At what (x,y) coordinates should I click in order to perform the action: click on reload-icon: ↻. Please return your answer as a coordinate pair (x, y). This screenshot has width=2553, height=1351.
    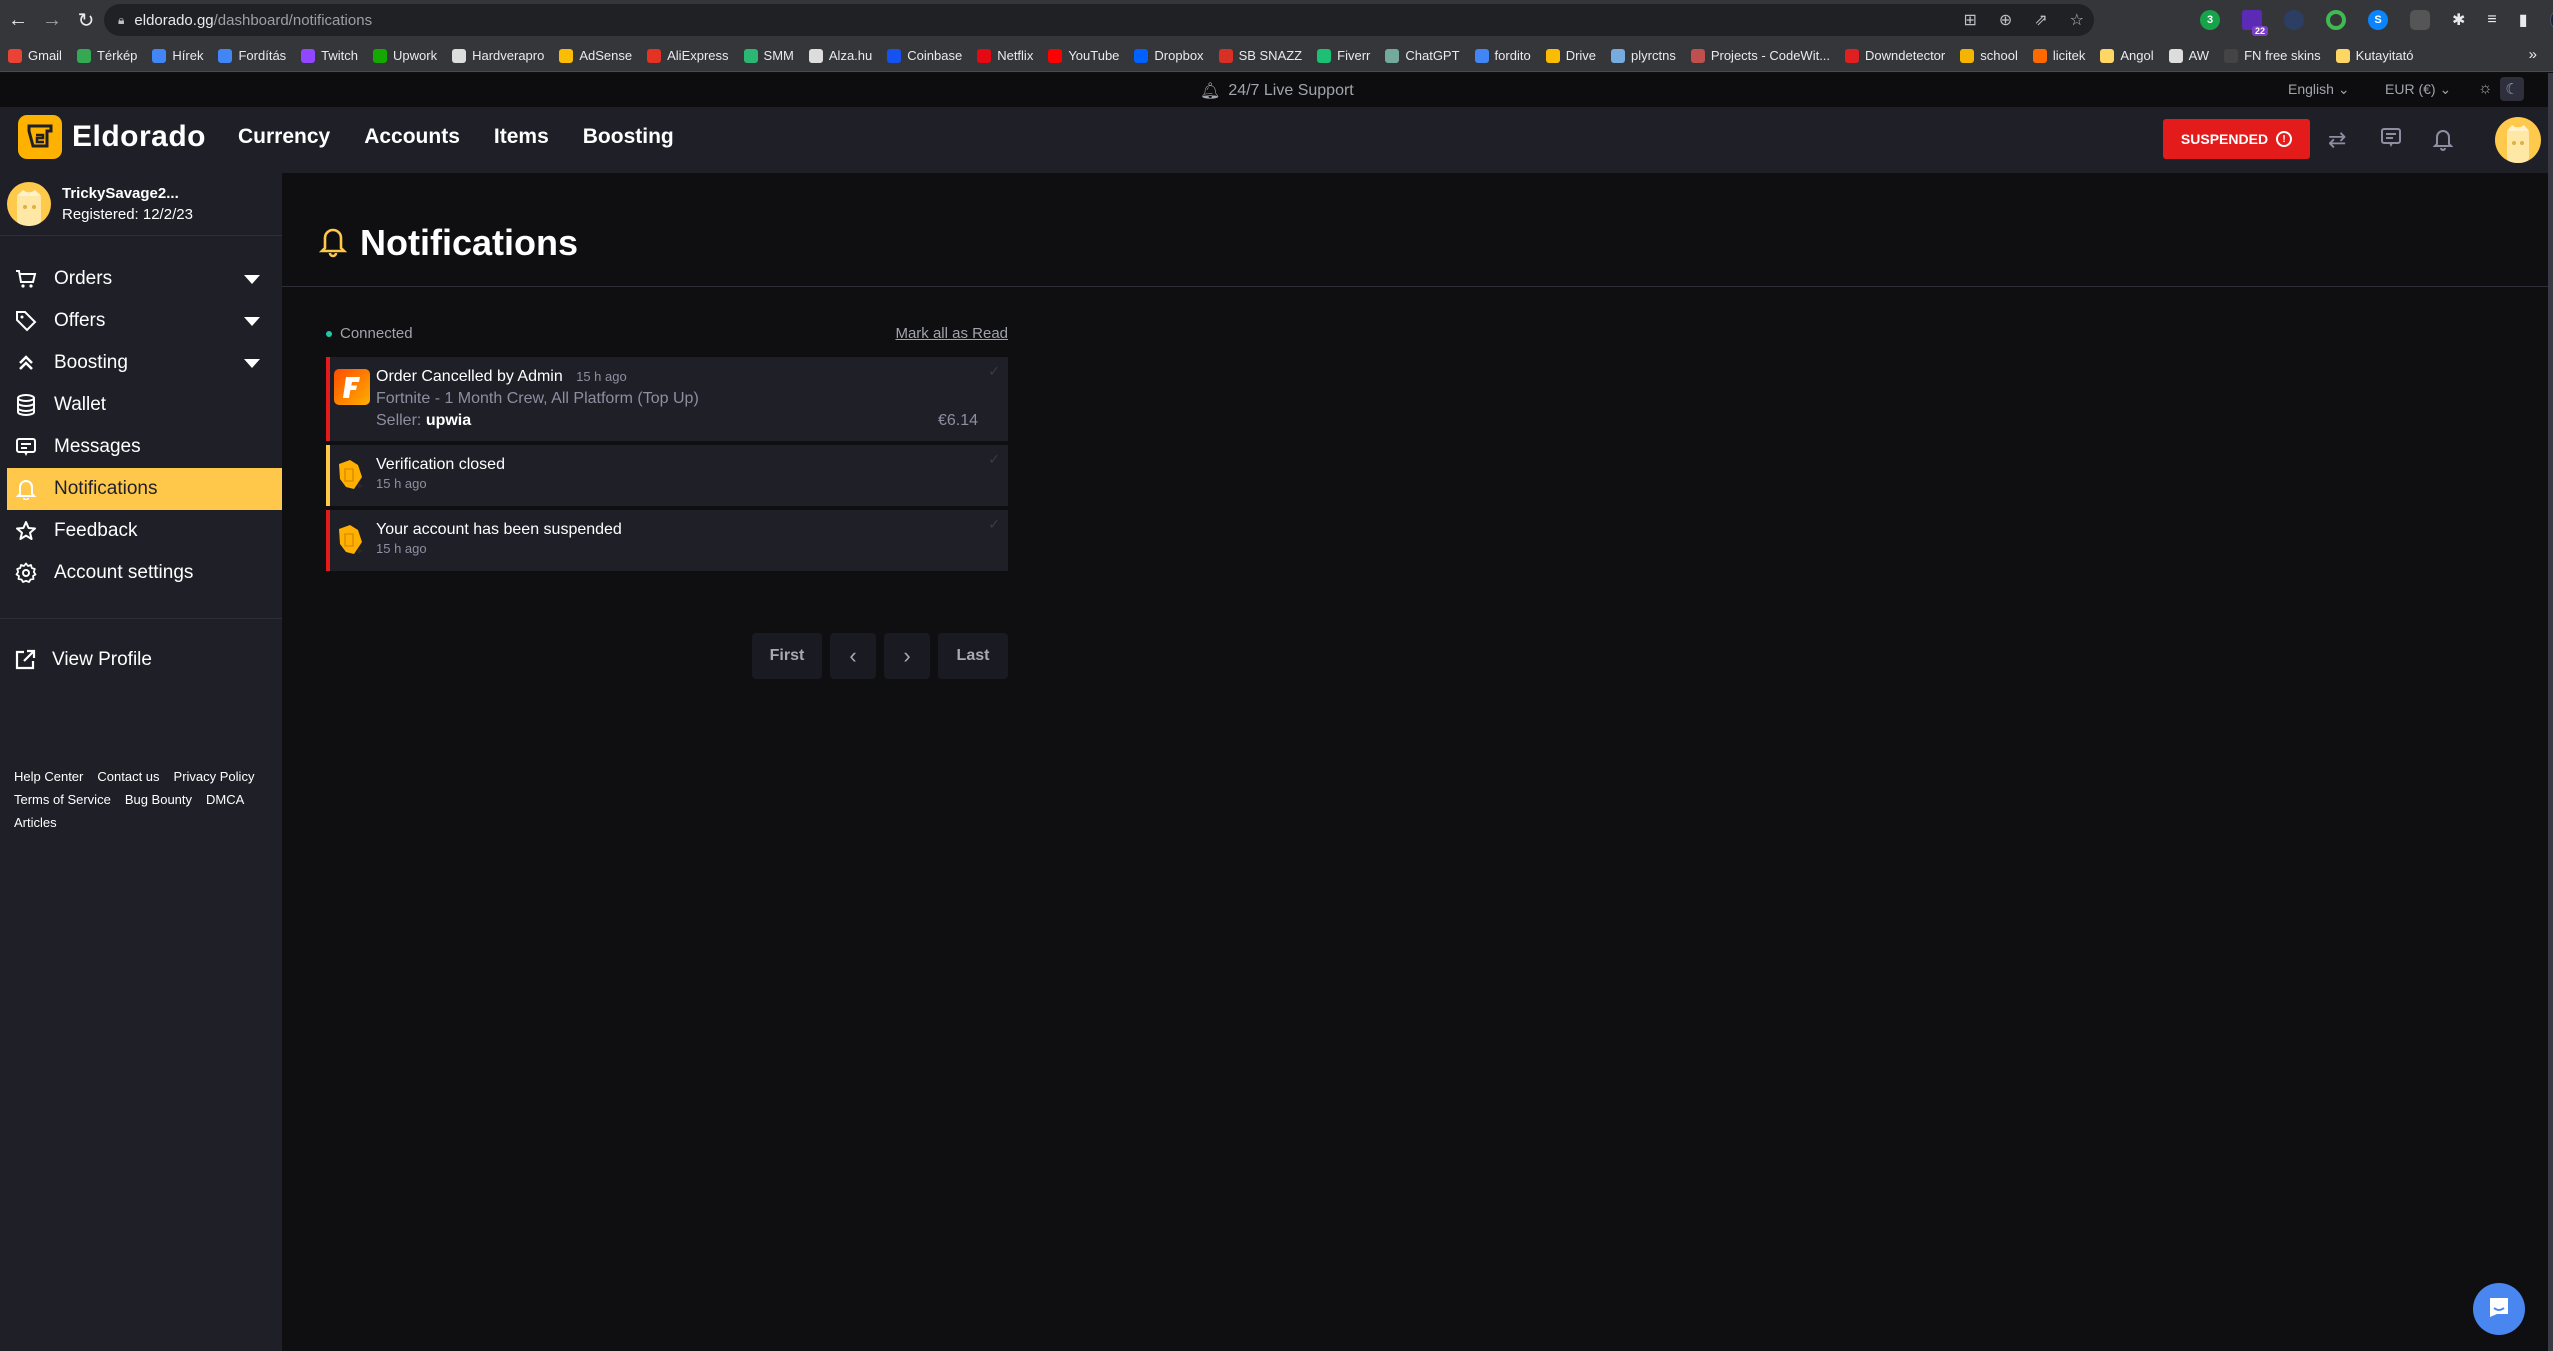
    Looking at the image, I should click on (86, 20).